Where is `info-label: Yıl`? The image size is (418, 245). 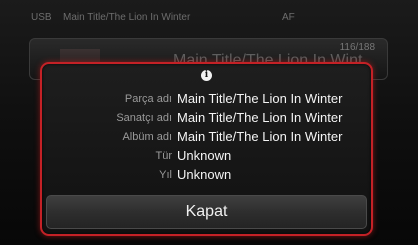
info-label: Yıl is located at coordinates (165, 174).